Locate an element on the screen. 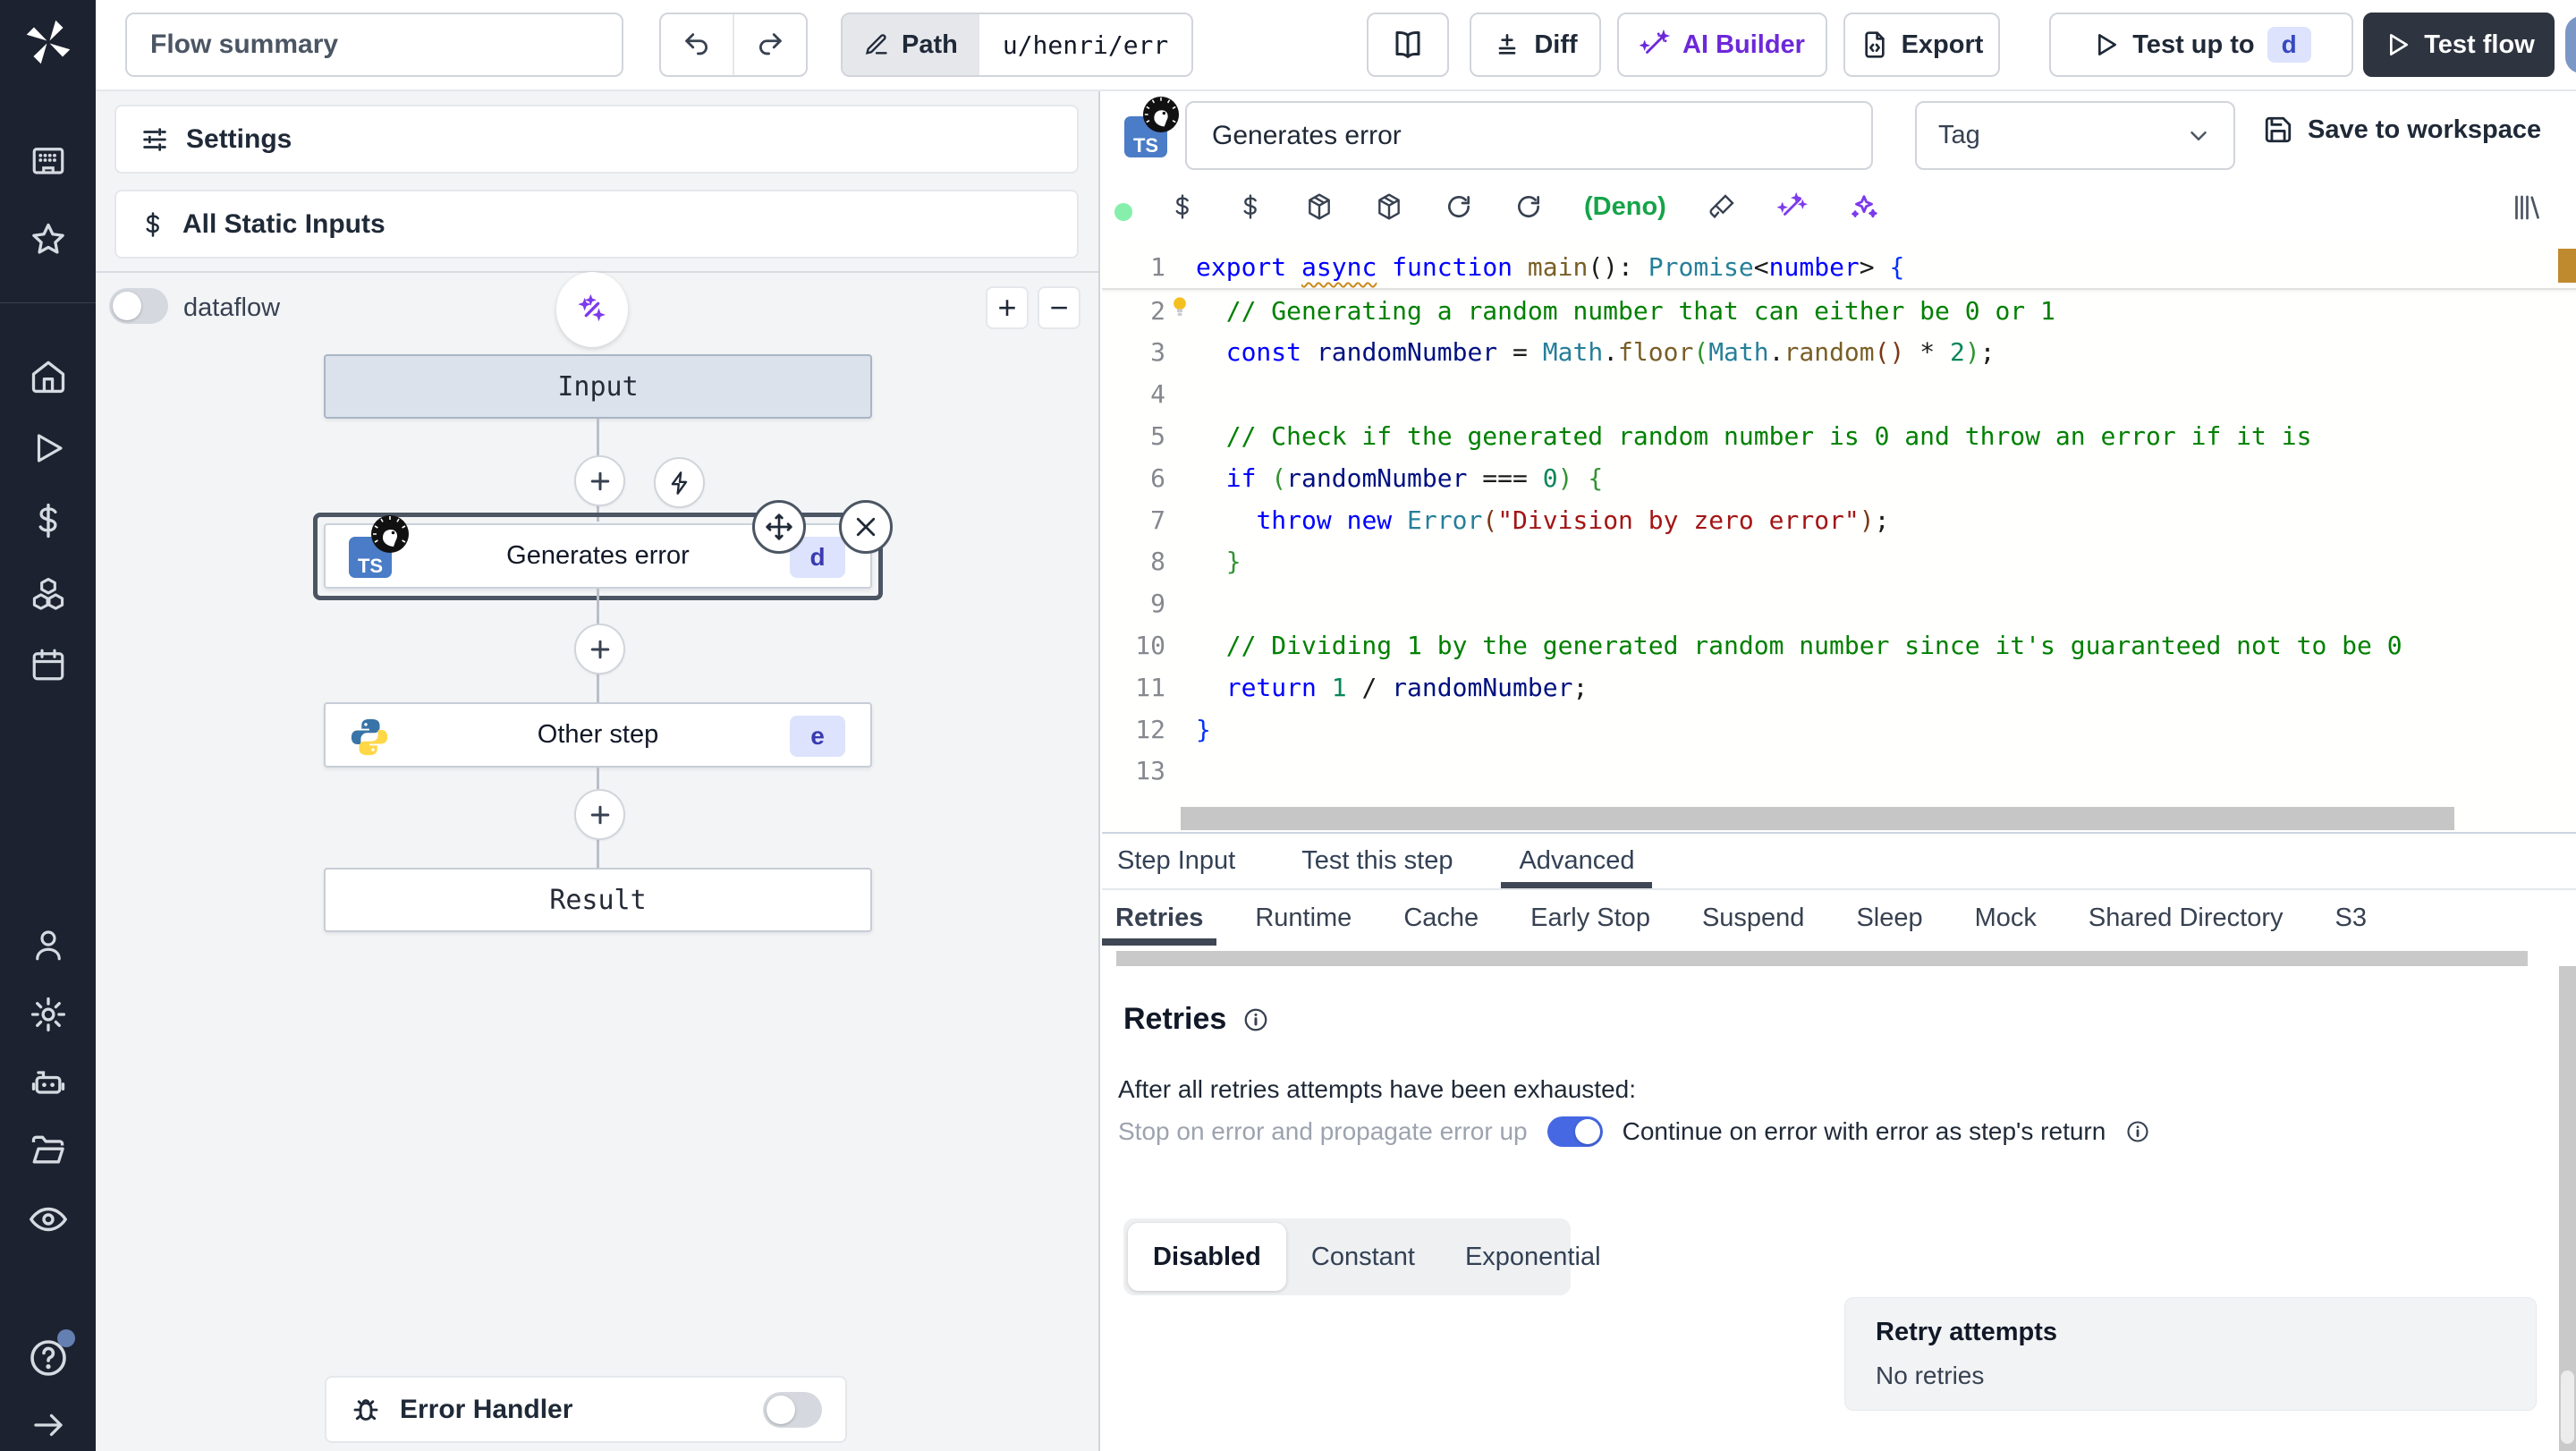  subtab-mock: Mock is located at coordinates (2006, 918).